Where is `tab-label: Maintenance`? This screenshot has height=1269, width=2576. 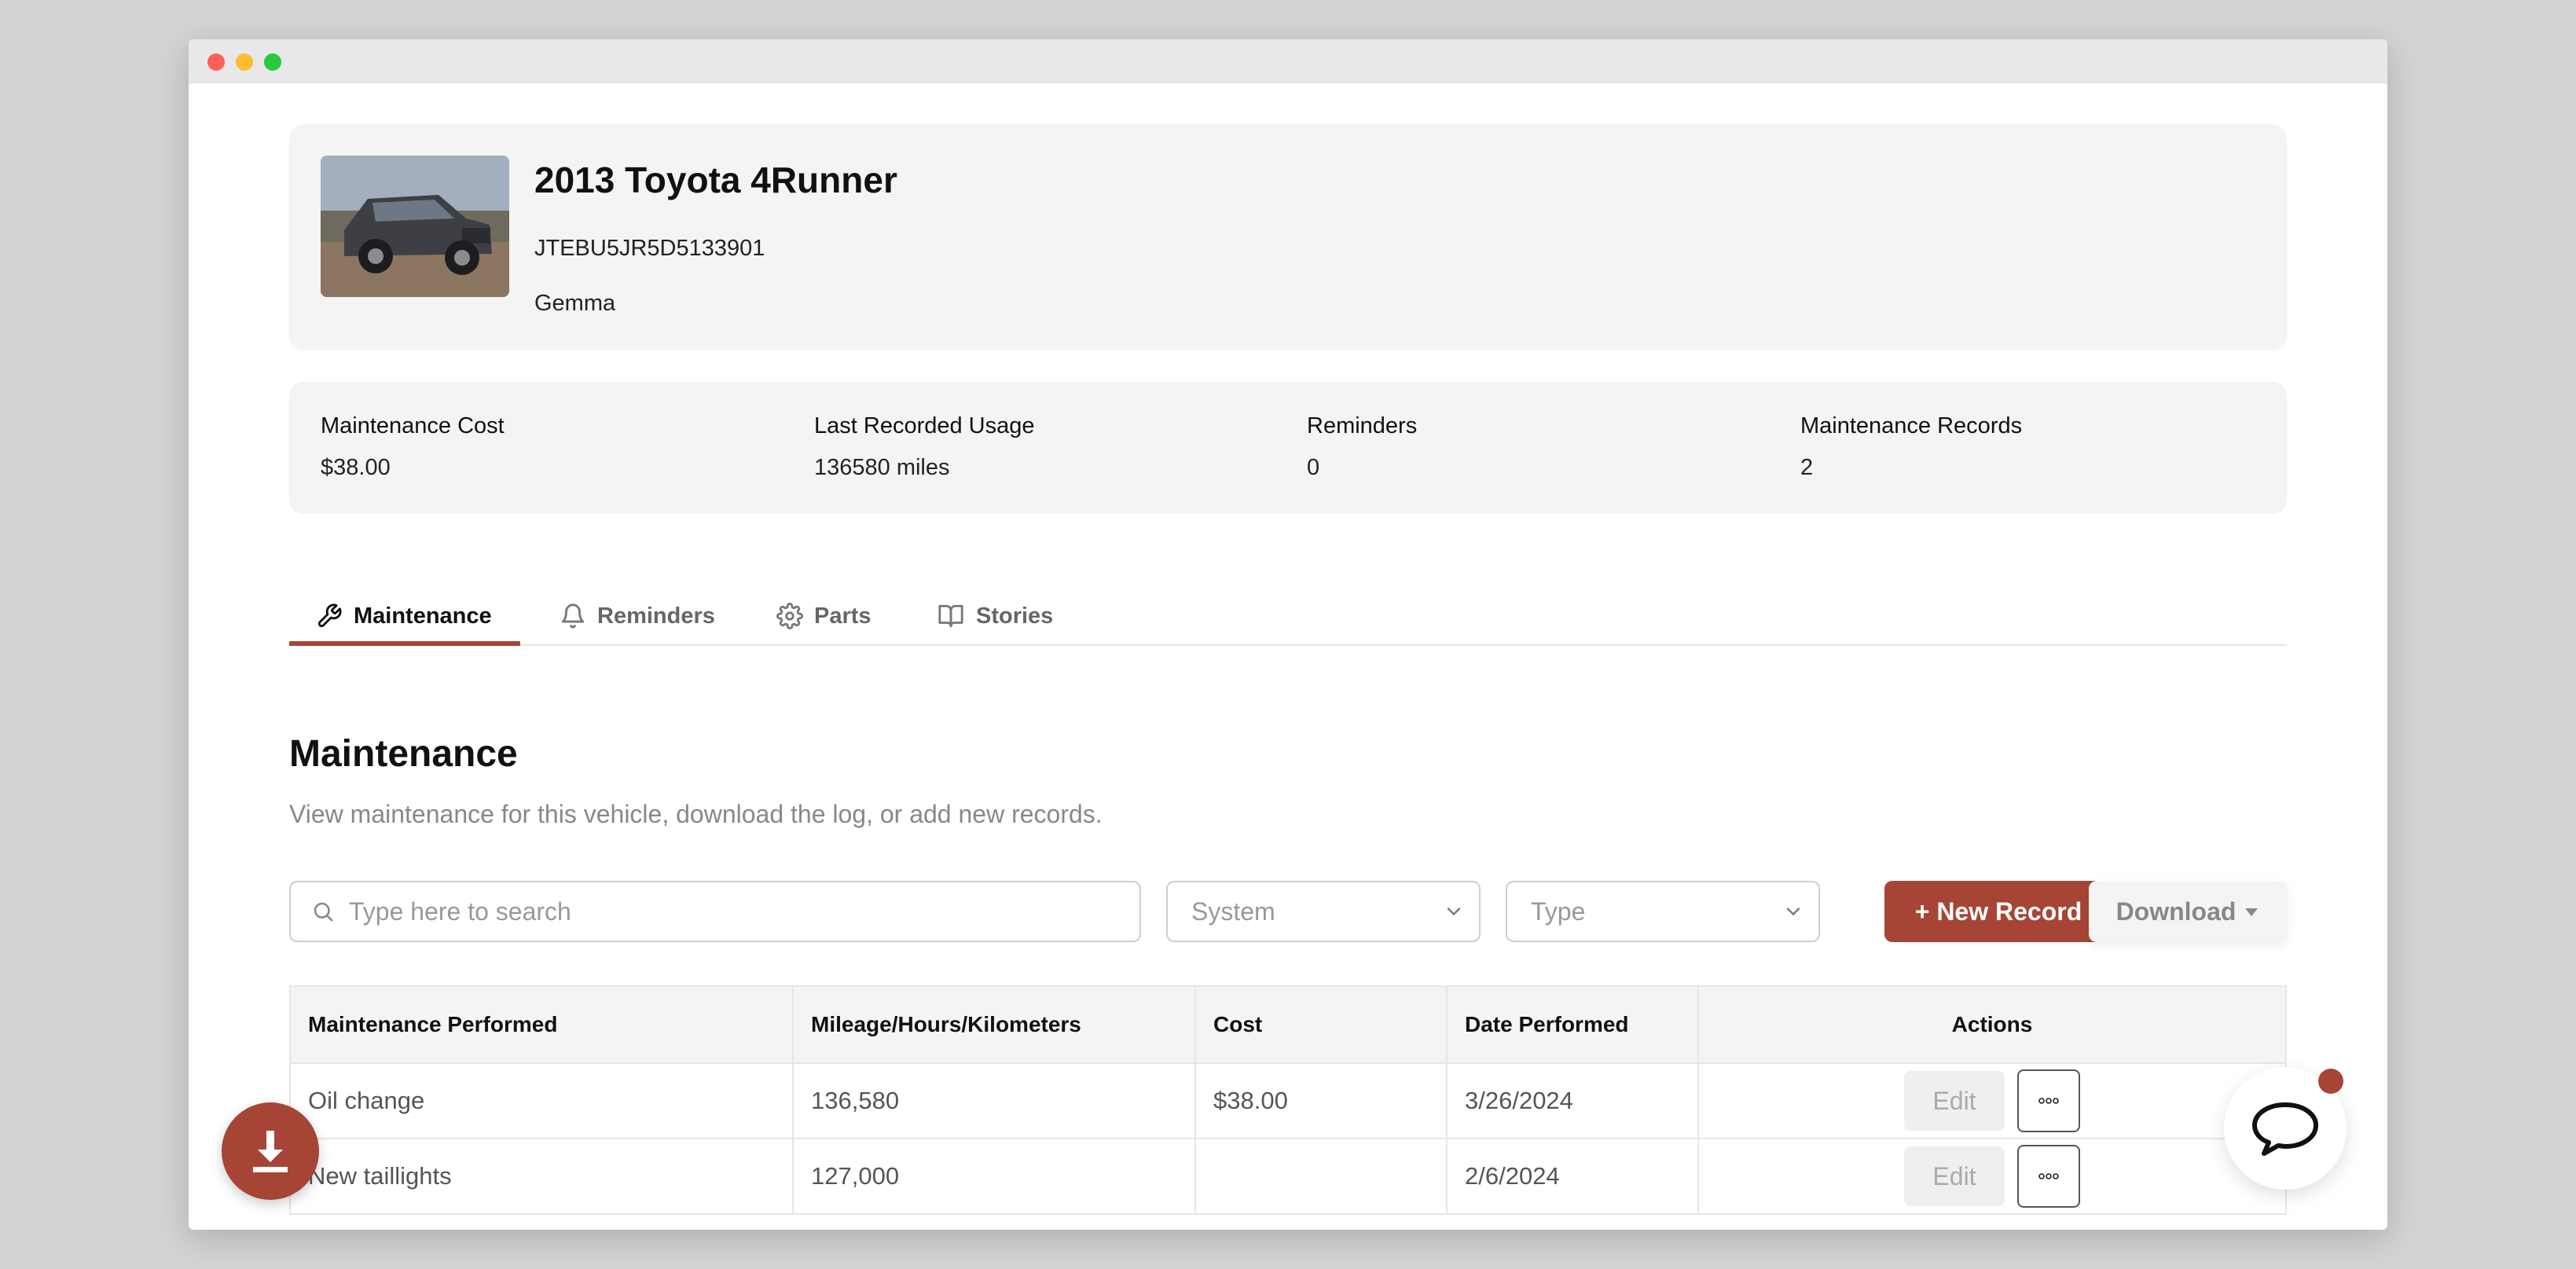 tab-label: Maintenance is located at coordinates (423, 616).